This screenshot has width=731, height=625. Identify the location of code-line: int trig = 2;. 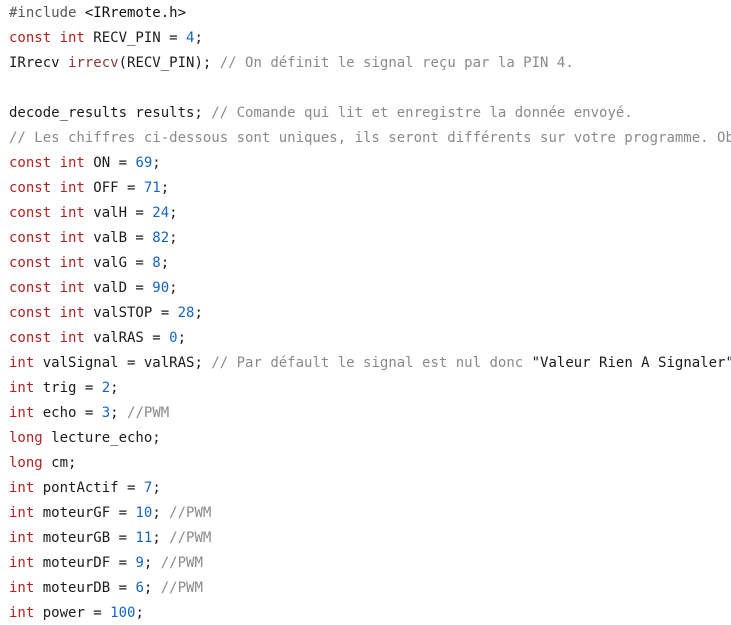
(64, 388).